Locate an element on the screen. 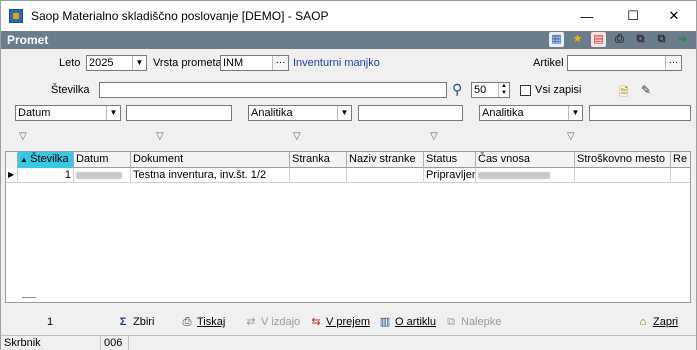  filter-combo-analitika-1: Analitika ▼ is located at coordinates (300, 113).